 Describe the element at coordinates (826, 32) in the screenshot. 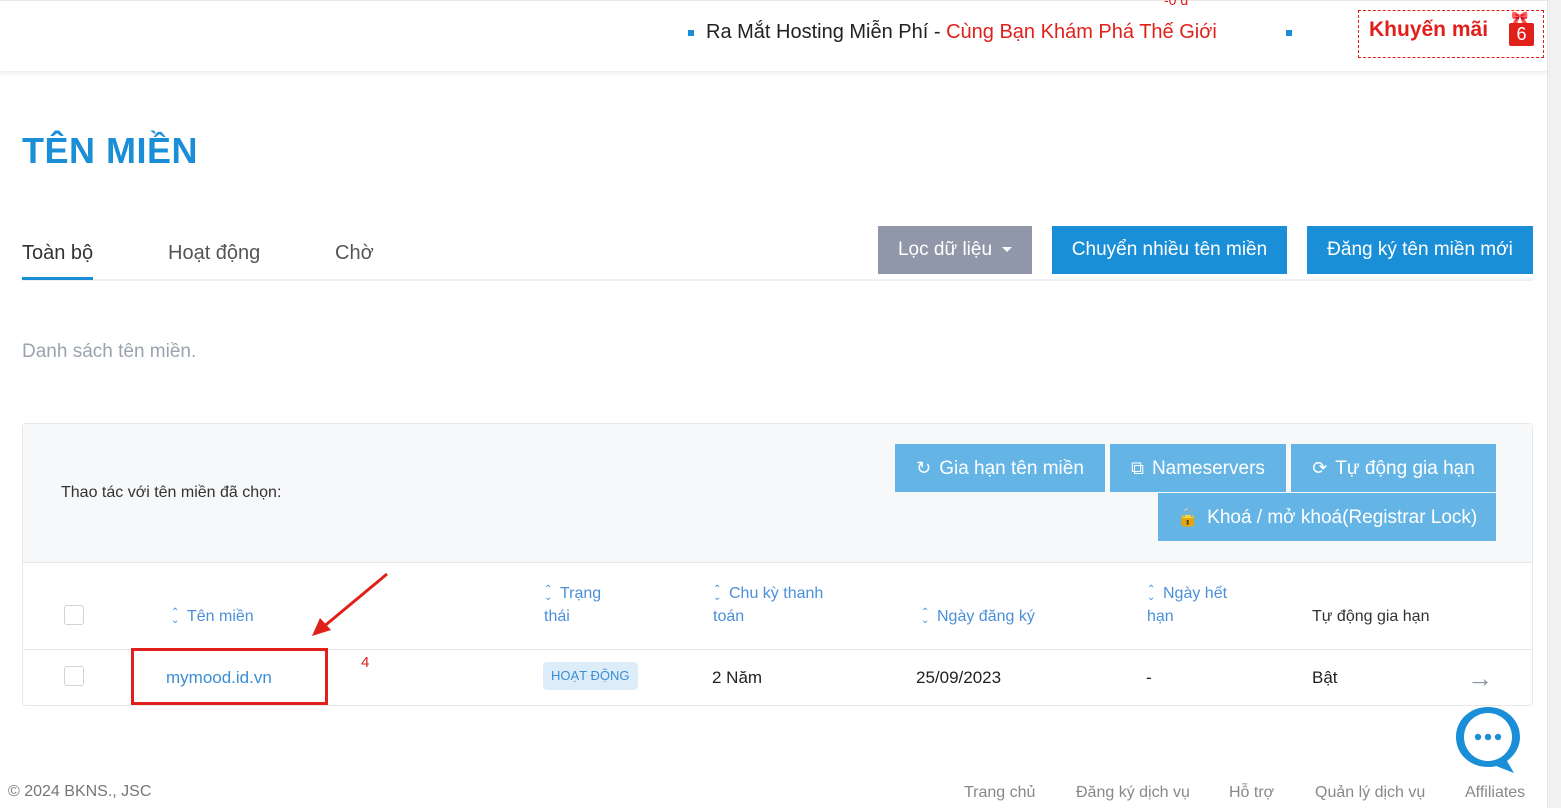

I see `marquee-text: Ra Mắt Hosting Miễn Phí -` at that location.